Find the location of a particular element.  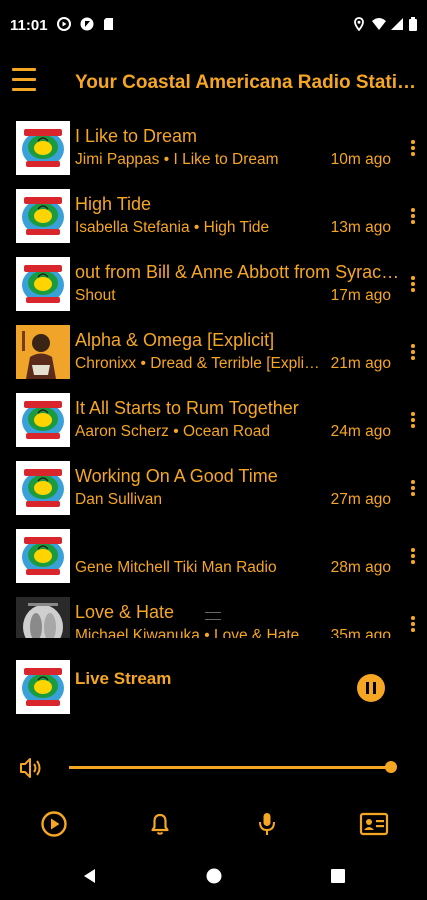

bottom-nav is located at coordinates (213, 824).